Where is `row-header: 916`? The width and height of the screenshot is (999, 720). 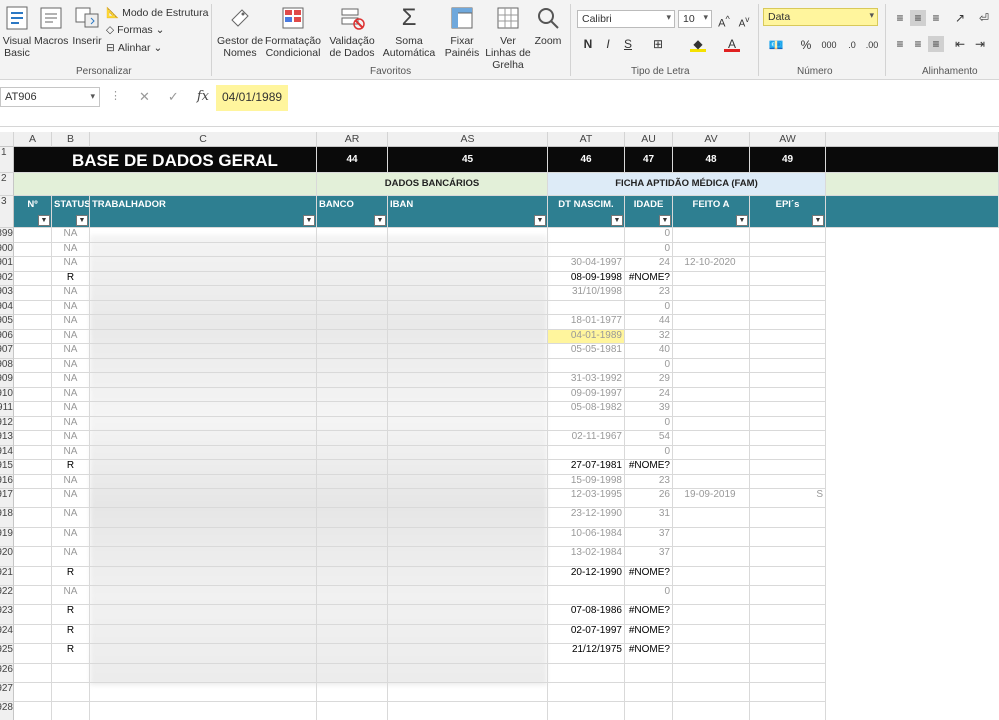 row-header: 916 is located at coordinates (7, 481).